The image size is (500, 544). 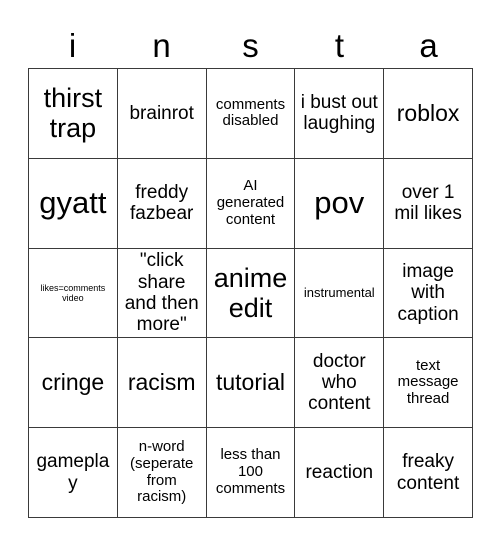 I want to click on bingo-cell-label: tutorial, so click(x=250, y=381).